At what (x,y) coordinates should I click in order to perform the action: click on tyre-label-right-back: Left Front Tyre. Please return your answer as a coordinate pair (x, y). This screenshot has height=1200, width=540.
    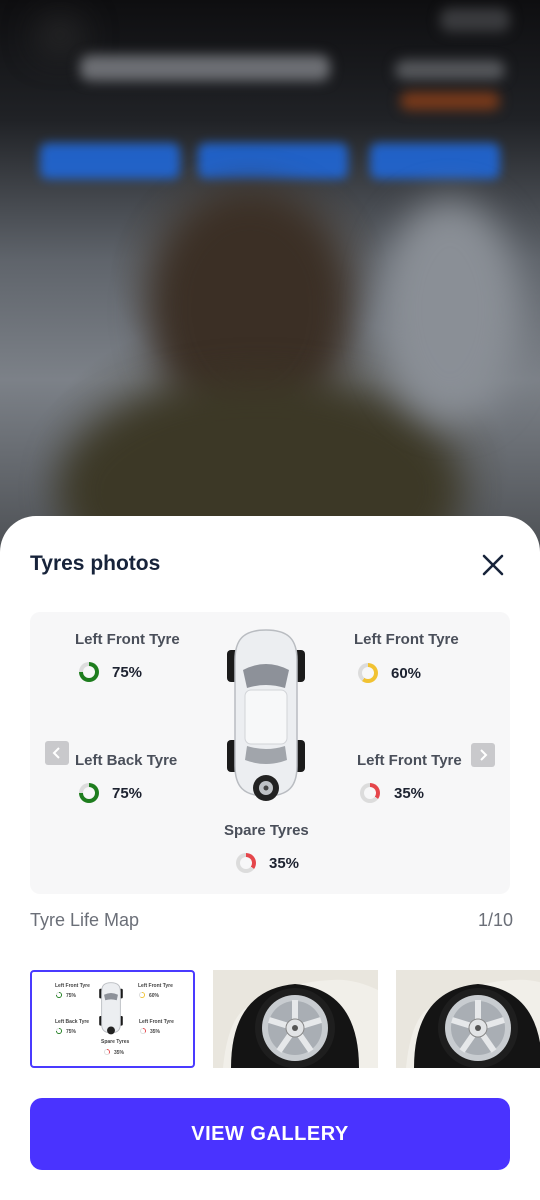
    Looking at the image, I should click on (409, 760).